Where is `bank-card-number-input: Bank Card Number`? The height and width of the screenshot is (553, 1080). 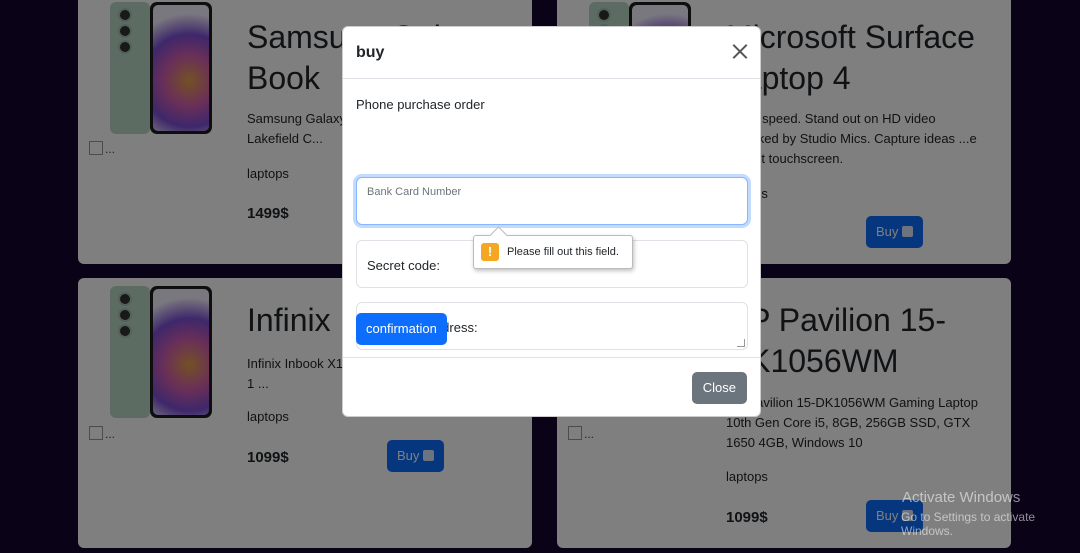 bank-card-number-input: Bank Card Number is located at coordinates (552, 201).